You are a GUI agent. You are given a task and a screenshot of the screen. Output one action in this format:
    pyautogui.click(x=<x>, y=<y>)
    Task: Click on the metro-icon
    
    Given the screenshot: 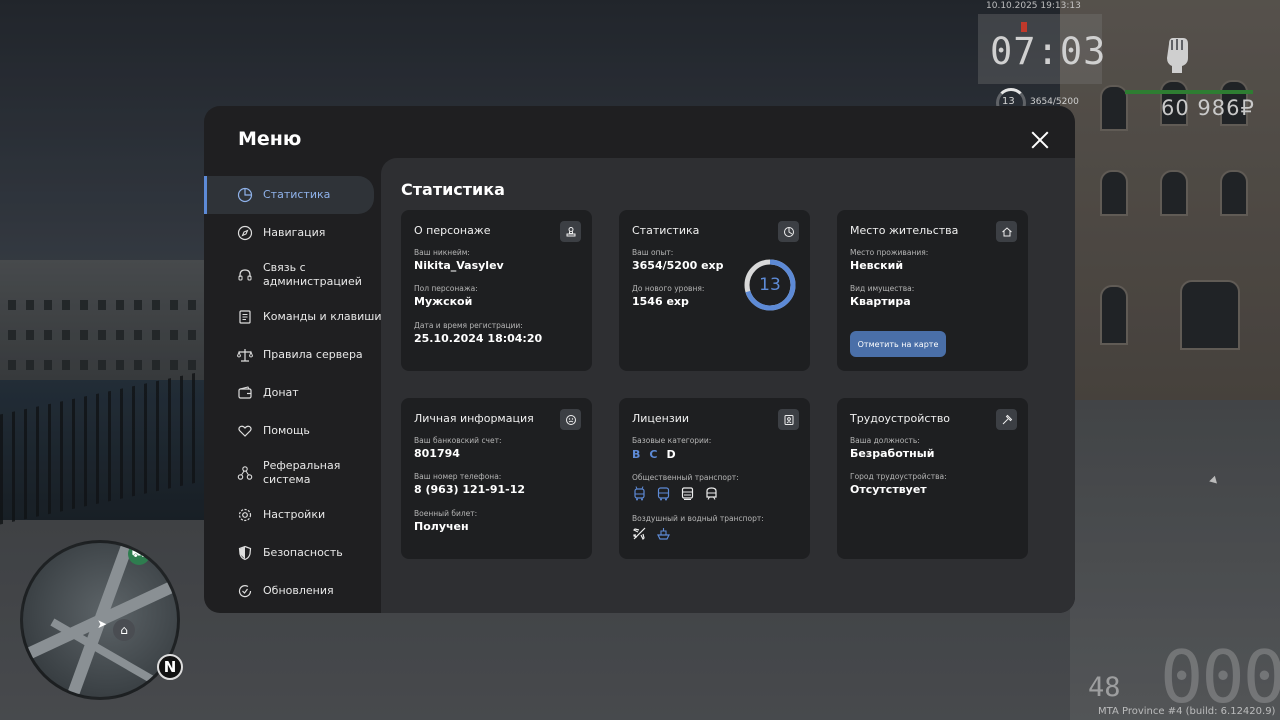 What is the action you would take?
    pyautogui.click(x=711, y=493)
    